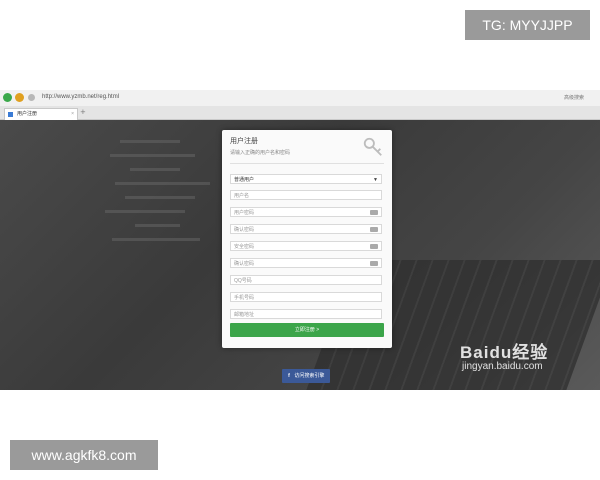  What do you see at coordinates (80, 97) in the screenshot?
I see `url-text: http://www.yzmb.net/reg.html` at bounding box center [80, 97].